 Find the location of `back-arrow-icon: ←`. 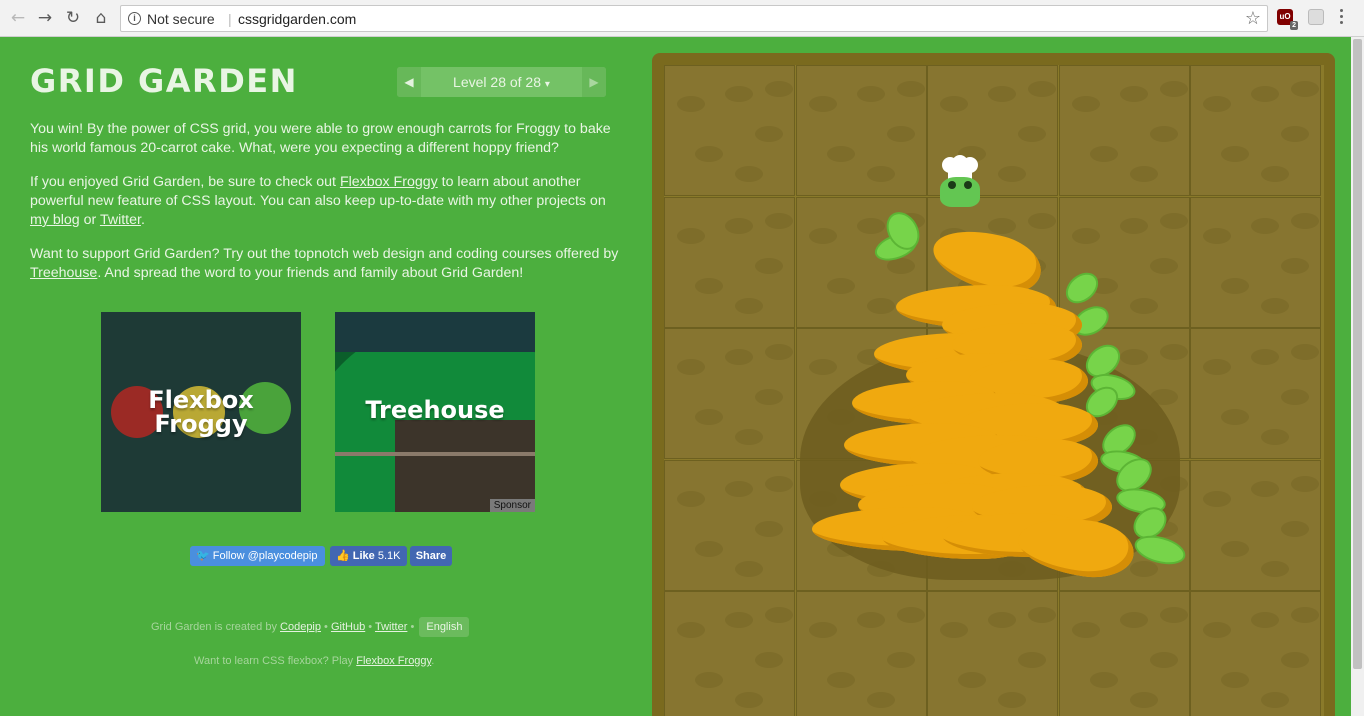

back-arrow-icon: ← is located at coordinates (18, 18).